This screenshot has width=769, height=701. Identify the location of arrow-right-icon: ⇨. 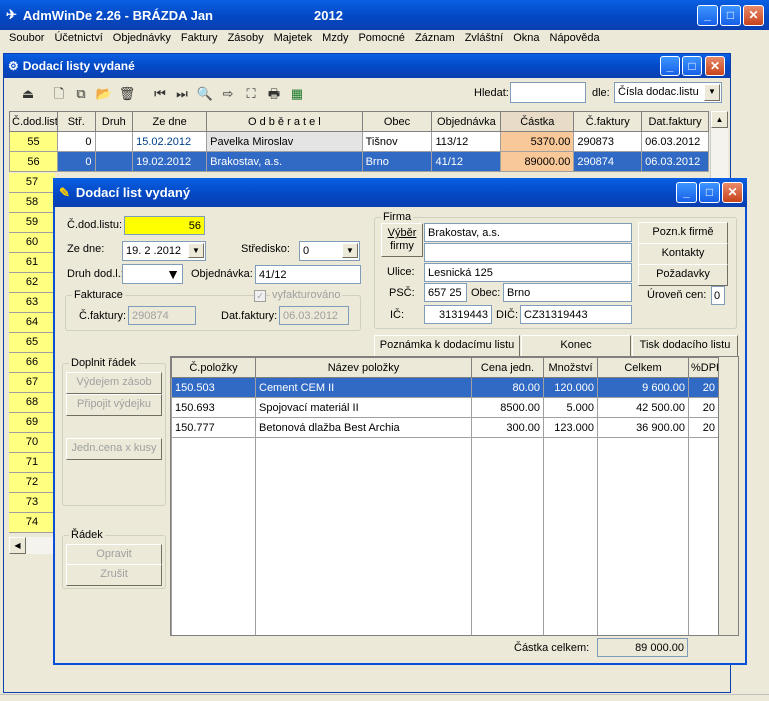
(228, 94).